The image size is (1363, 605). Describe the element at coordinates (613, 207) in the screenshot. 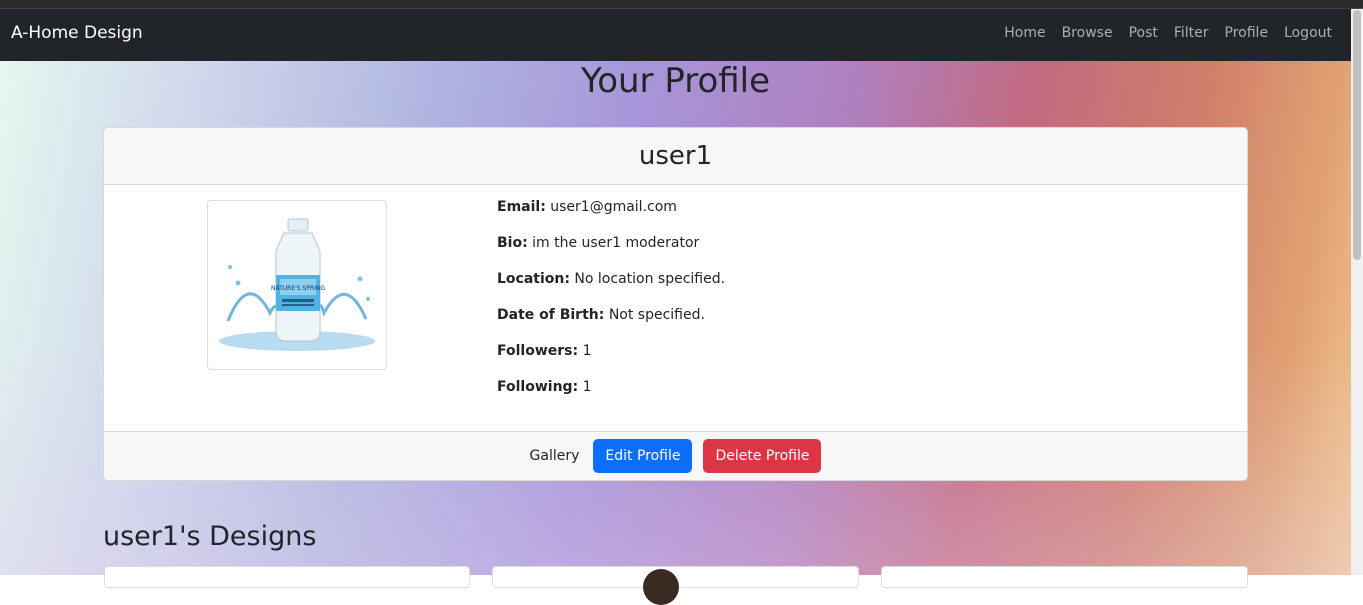

I see `detail-value: user1@gmail.com` at that location.